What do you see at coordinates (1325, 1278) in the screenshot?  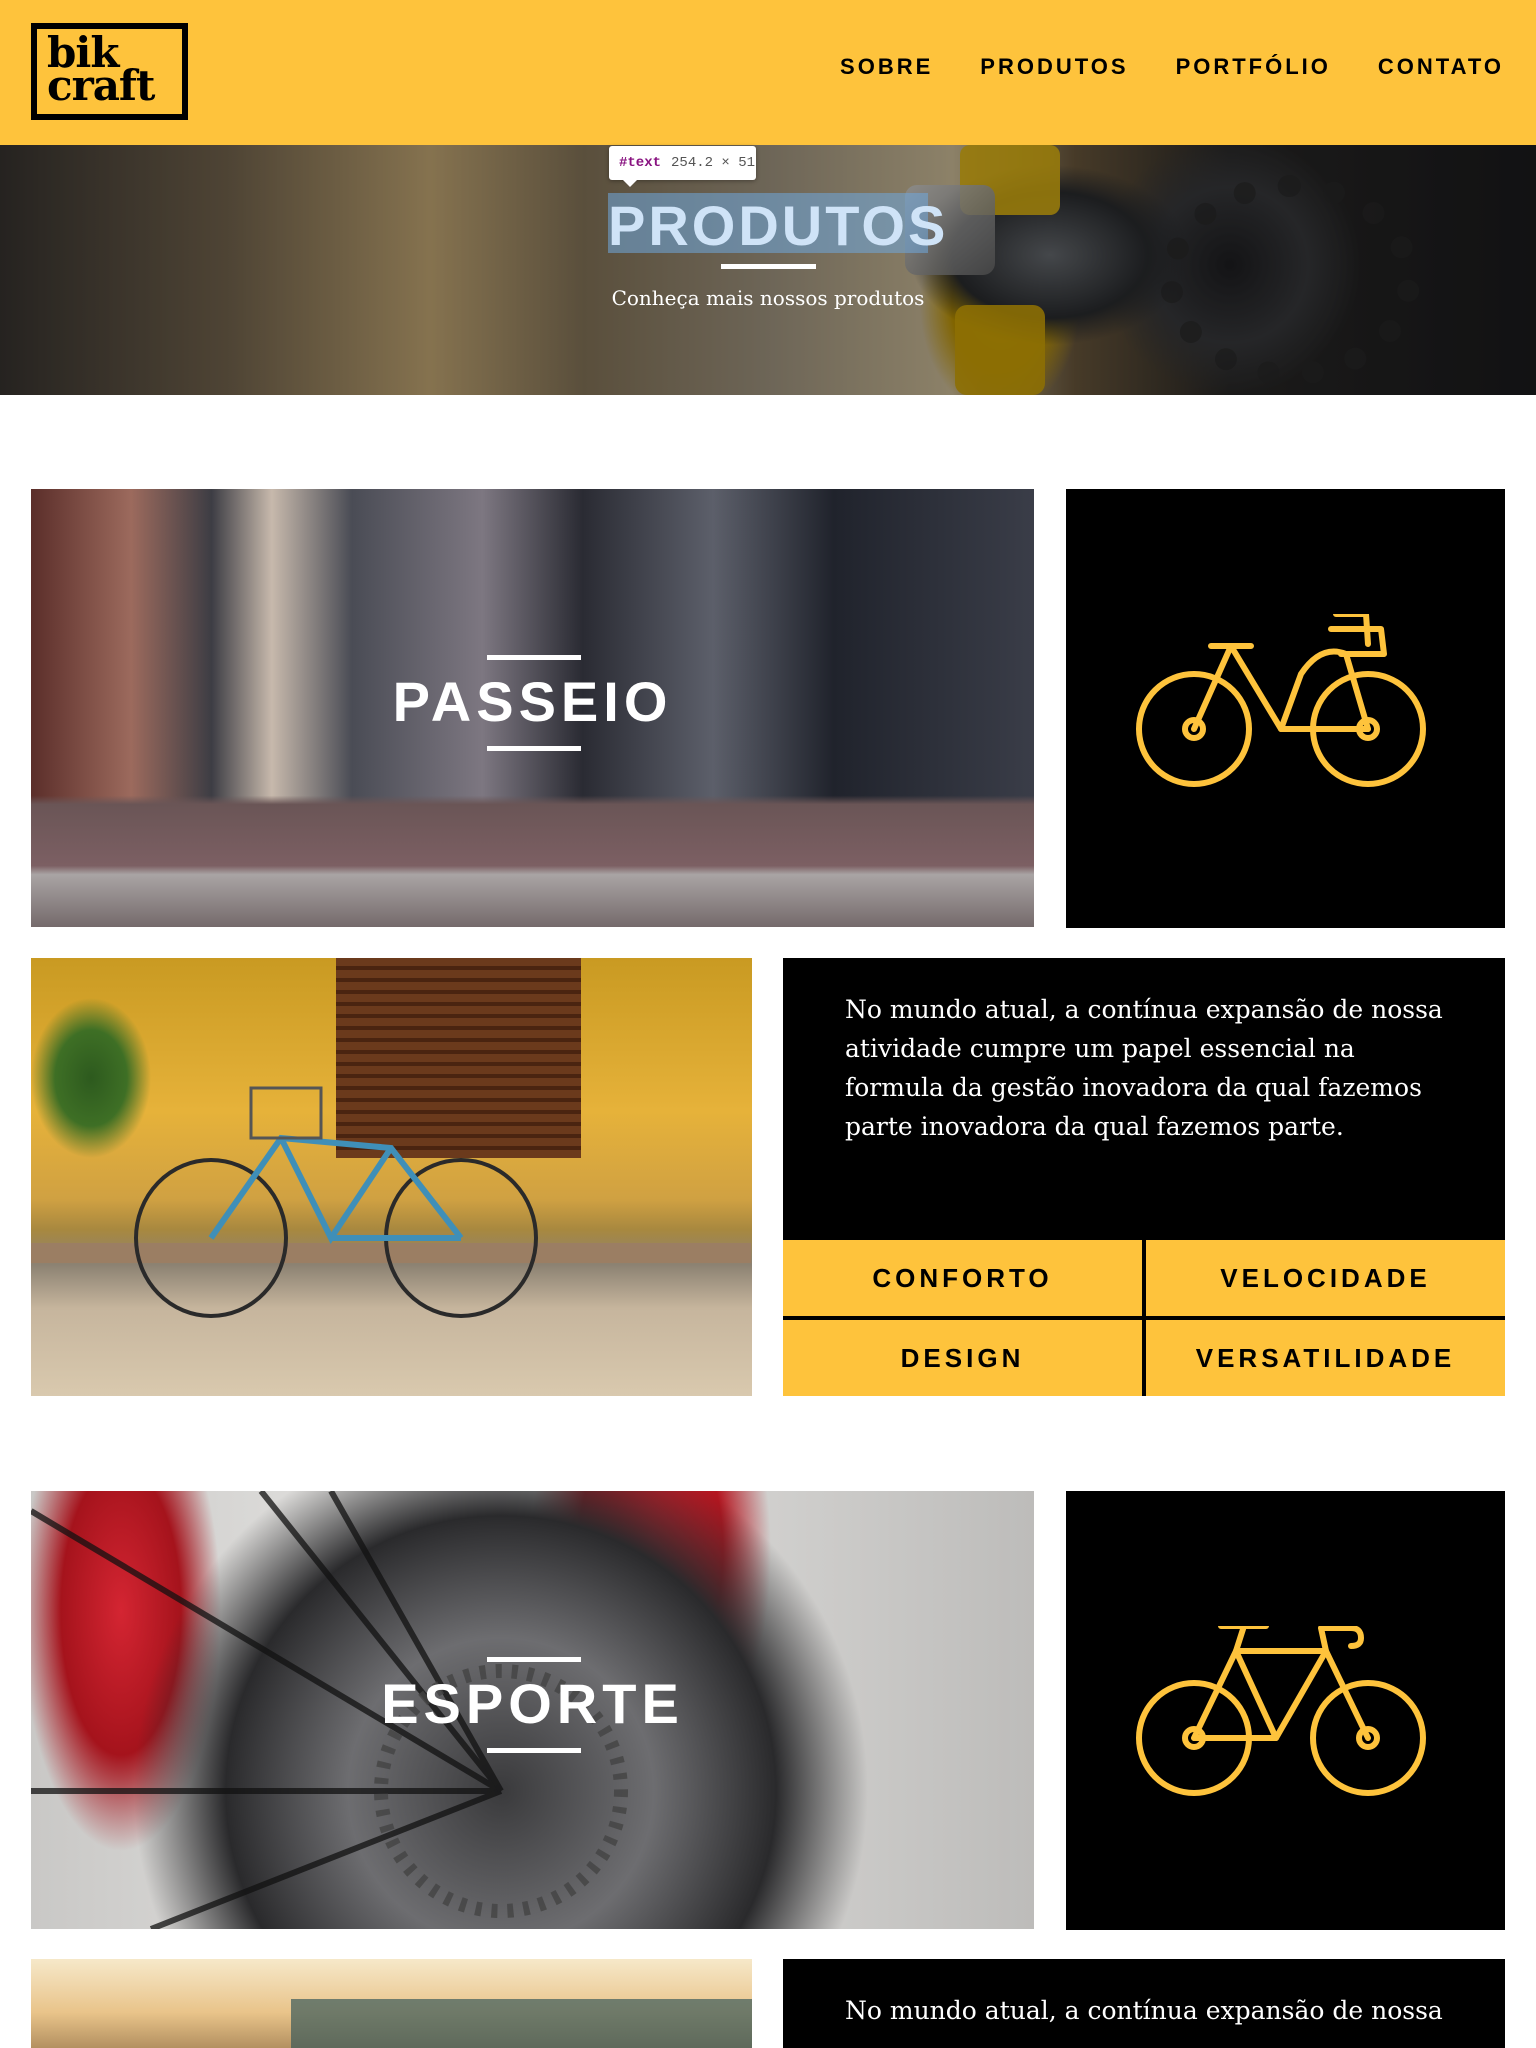 I see `feature-velocidade: VELOCIDADE` at bounding box center [1325, 1278].